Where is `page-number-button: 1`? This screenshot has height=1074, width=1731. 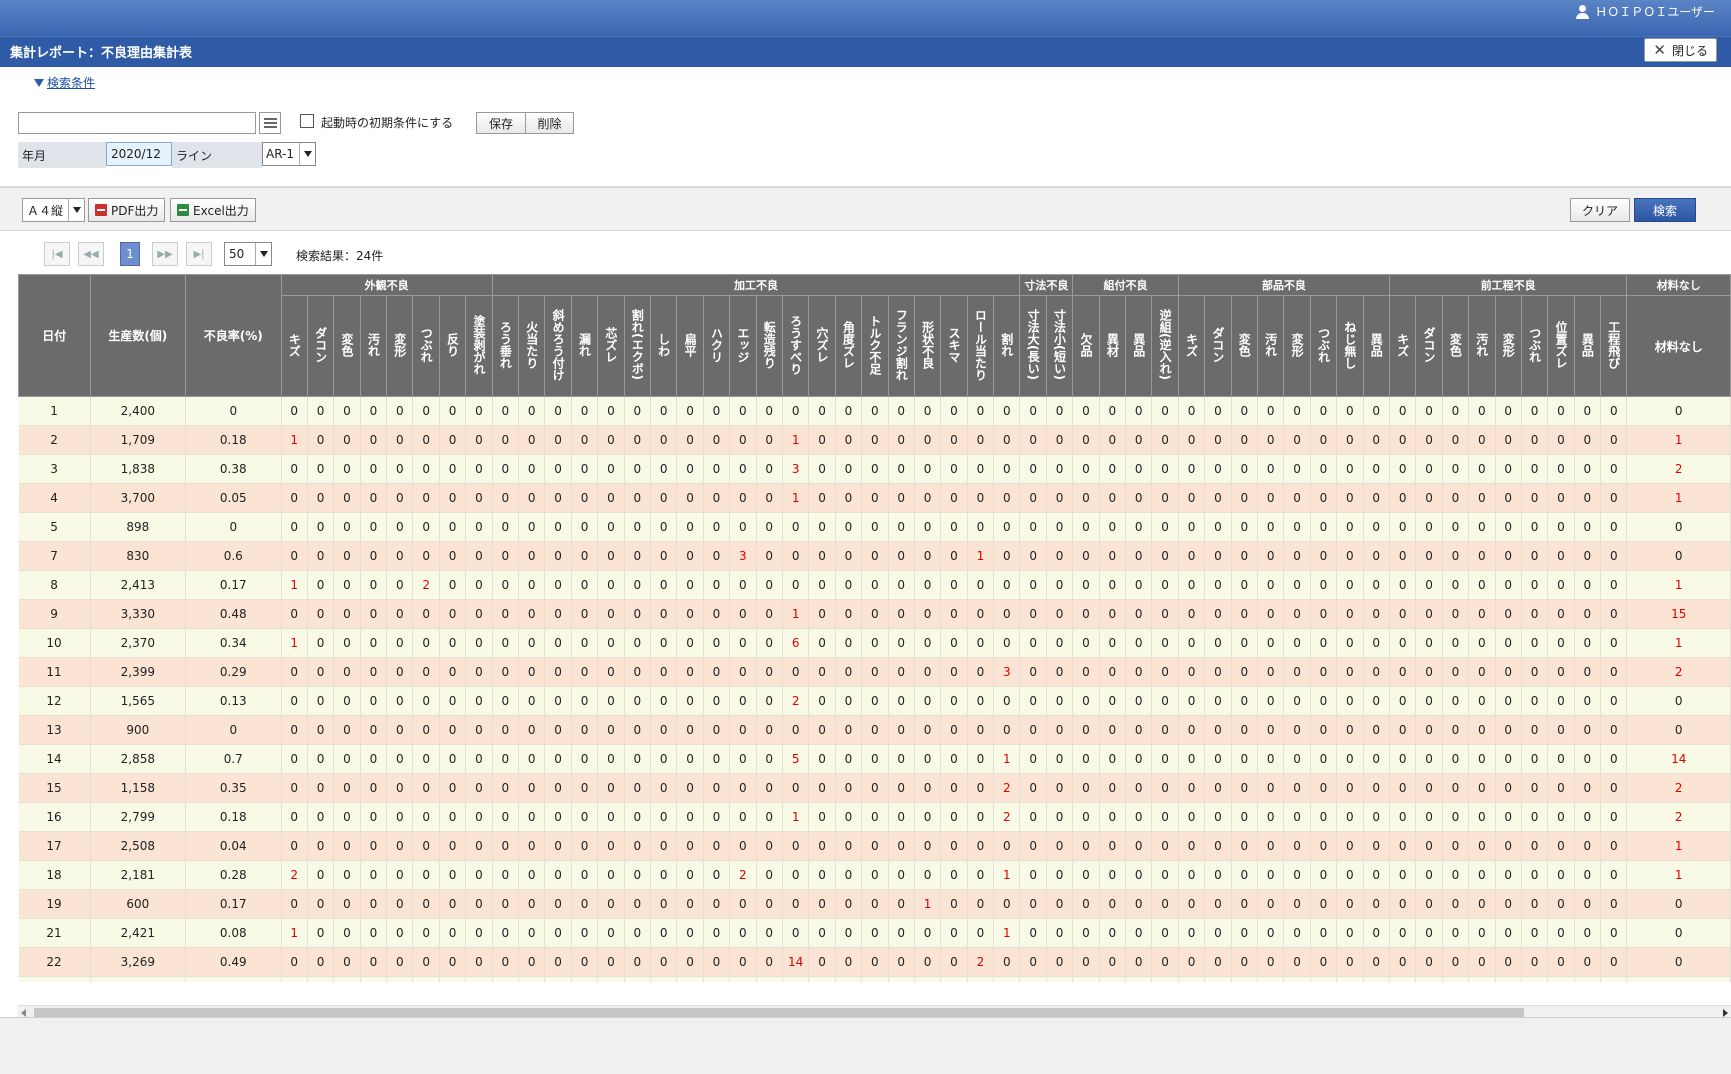 page-number-button: 1 is located at coordinates (130, 254).